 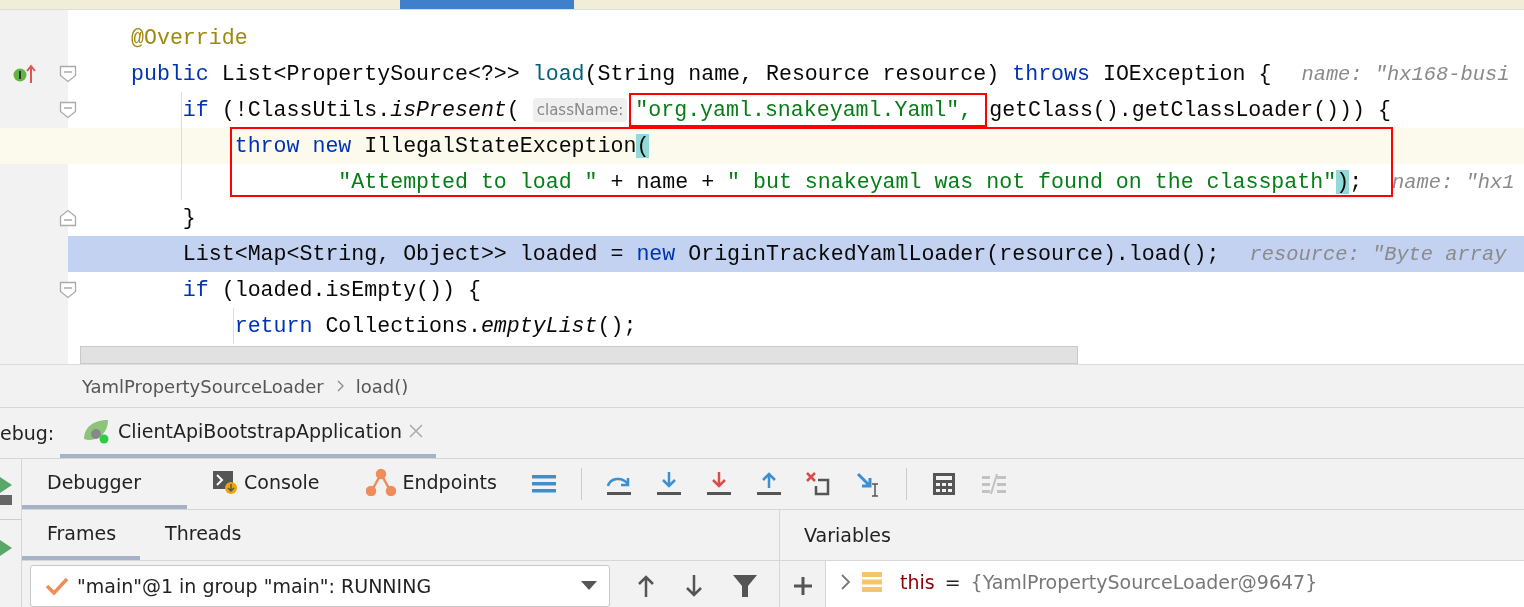 I want to click on equals-sign: =, so click(x=952, y=582).